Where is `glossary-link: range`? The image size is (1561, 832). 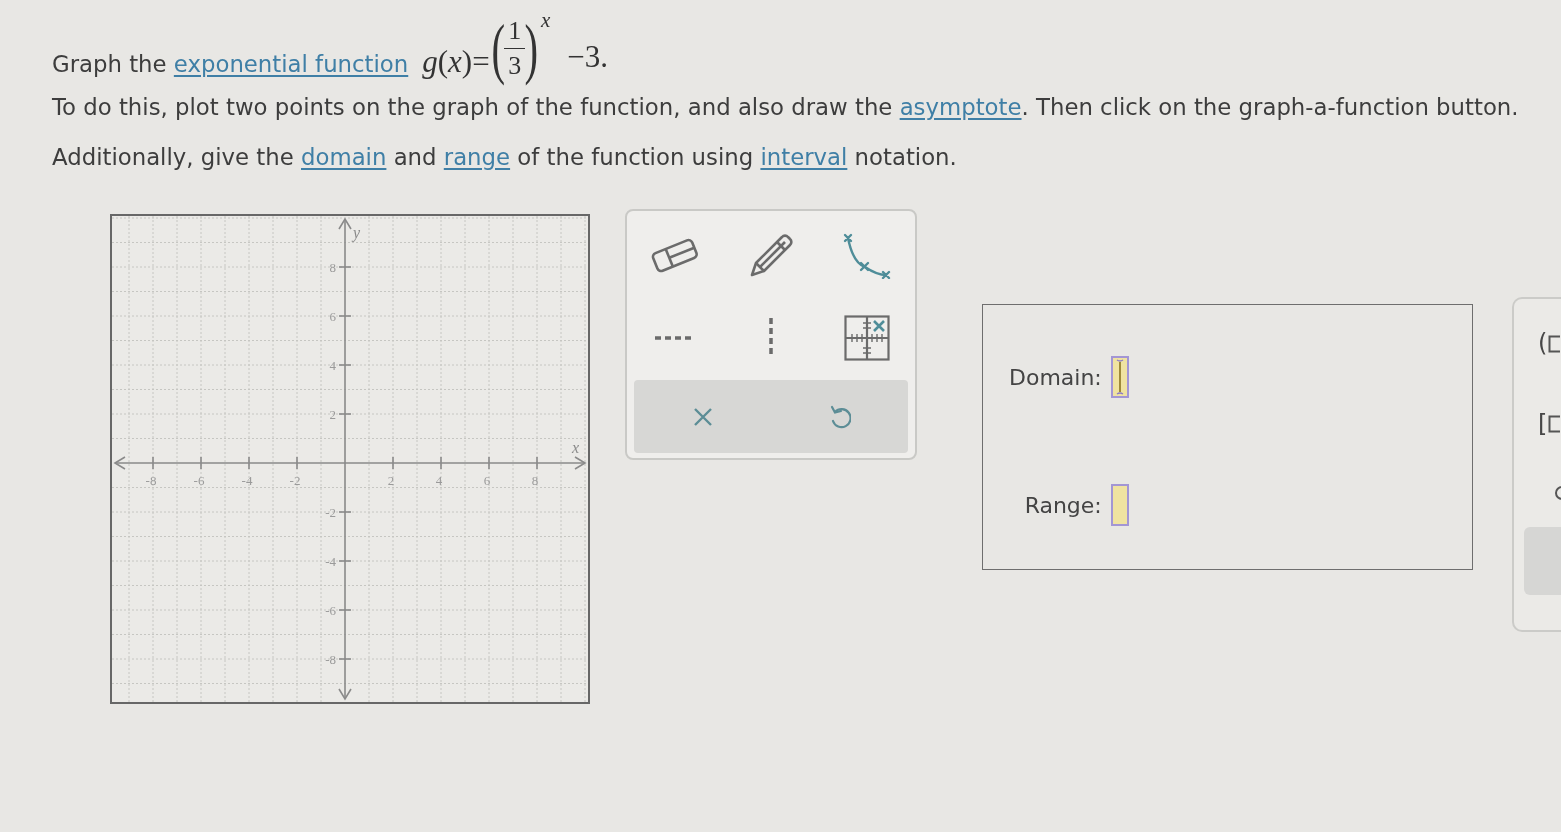
glossary-link: range is located at coordinates (477, 156).